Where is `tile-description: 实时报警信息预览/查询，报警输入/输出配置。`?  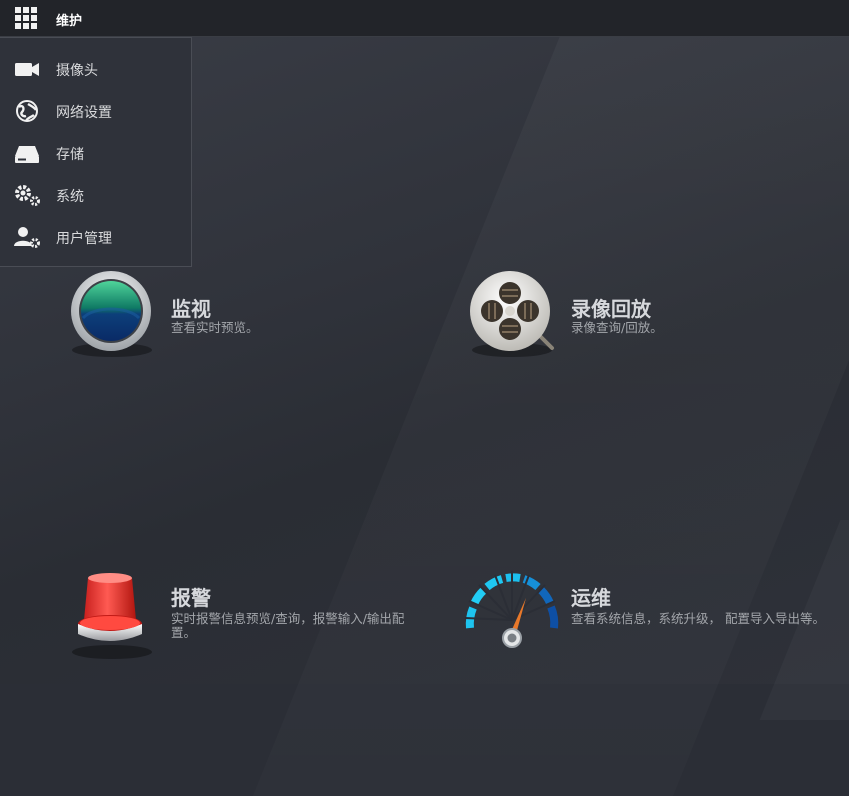
tile-description: 实时报警信息预览/查询，报警输入/输出配置。 is located at coordinates (288, 625).